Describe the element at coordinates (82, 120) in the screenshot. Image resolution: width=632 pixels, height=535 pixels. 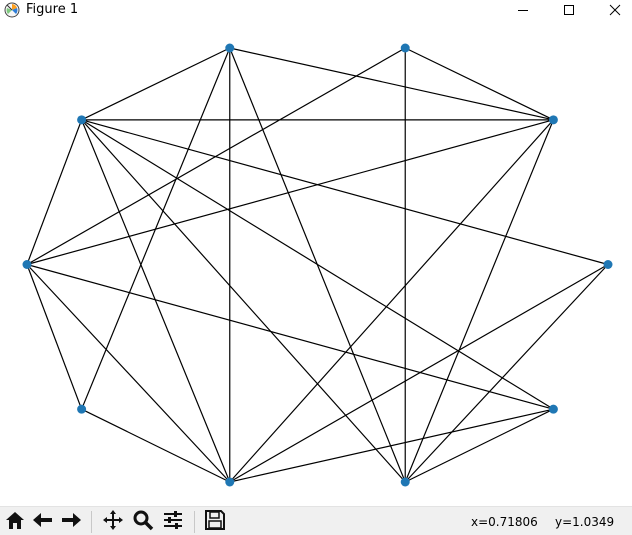
I see `graph-node-upper-left` at that location.